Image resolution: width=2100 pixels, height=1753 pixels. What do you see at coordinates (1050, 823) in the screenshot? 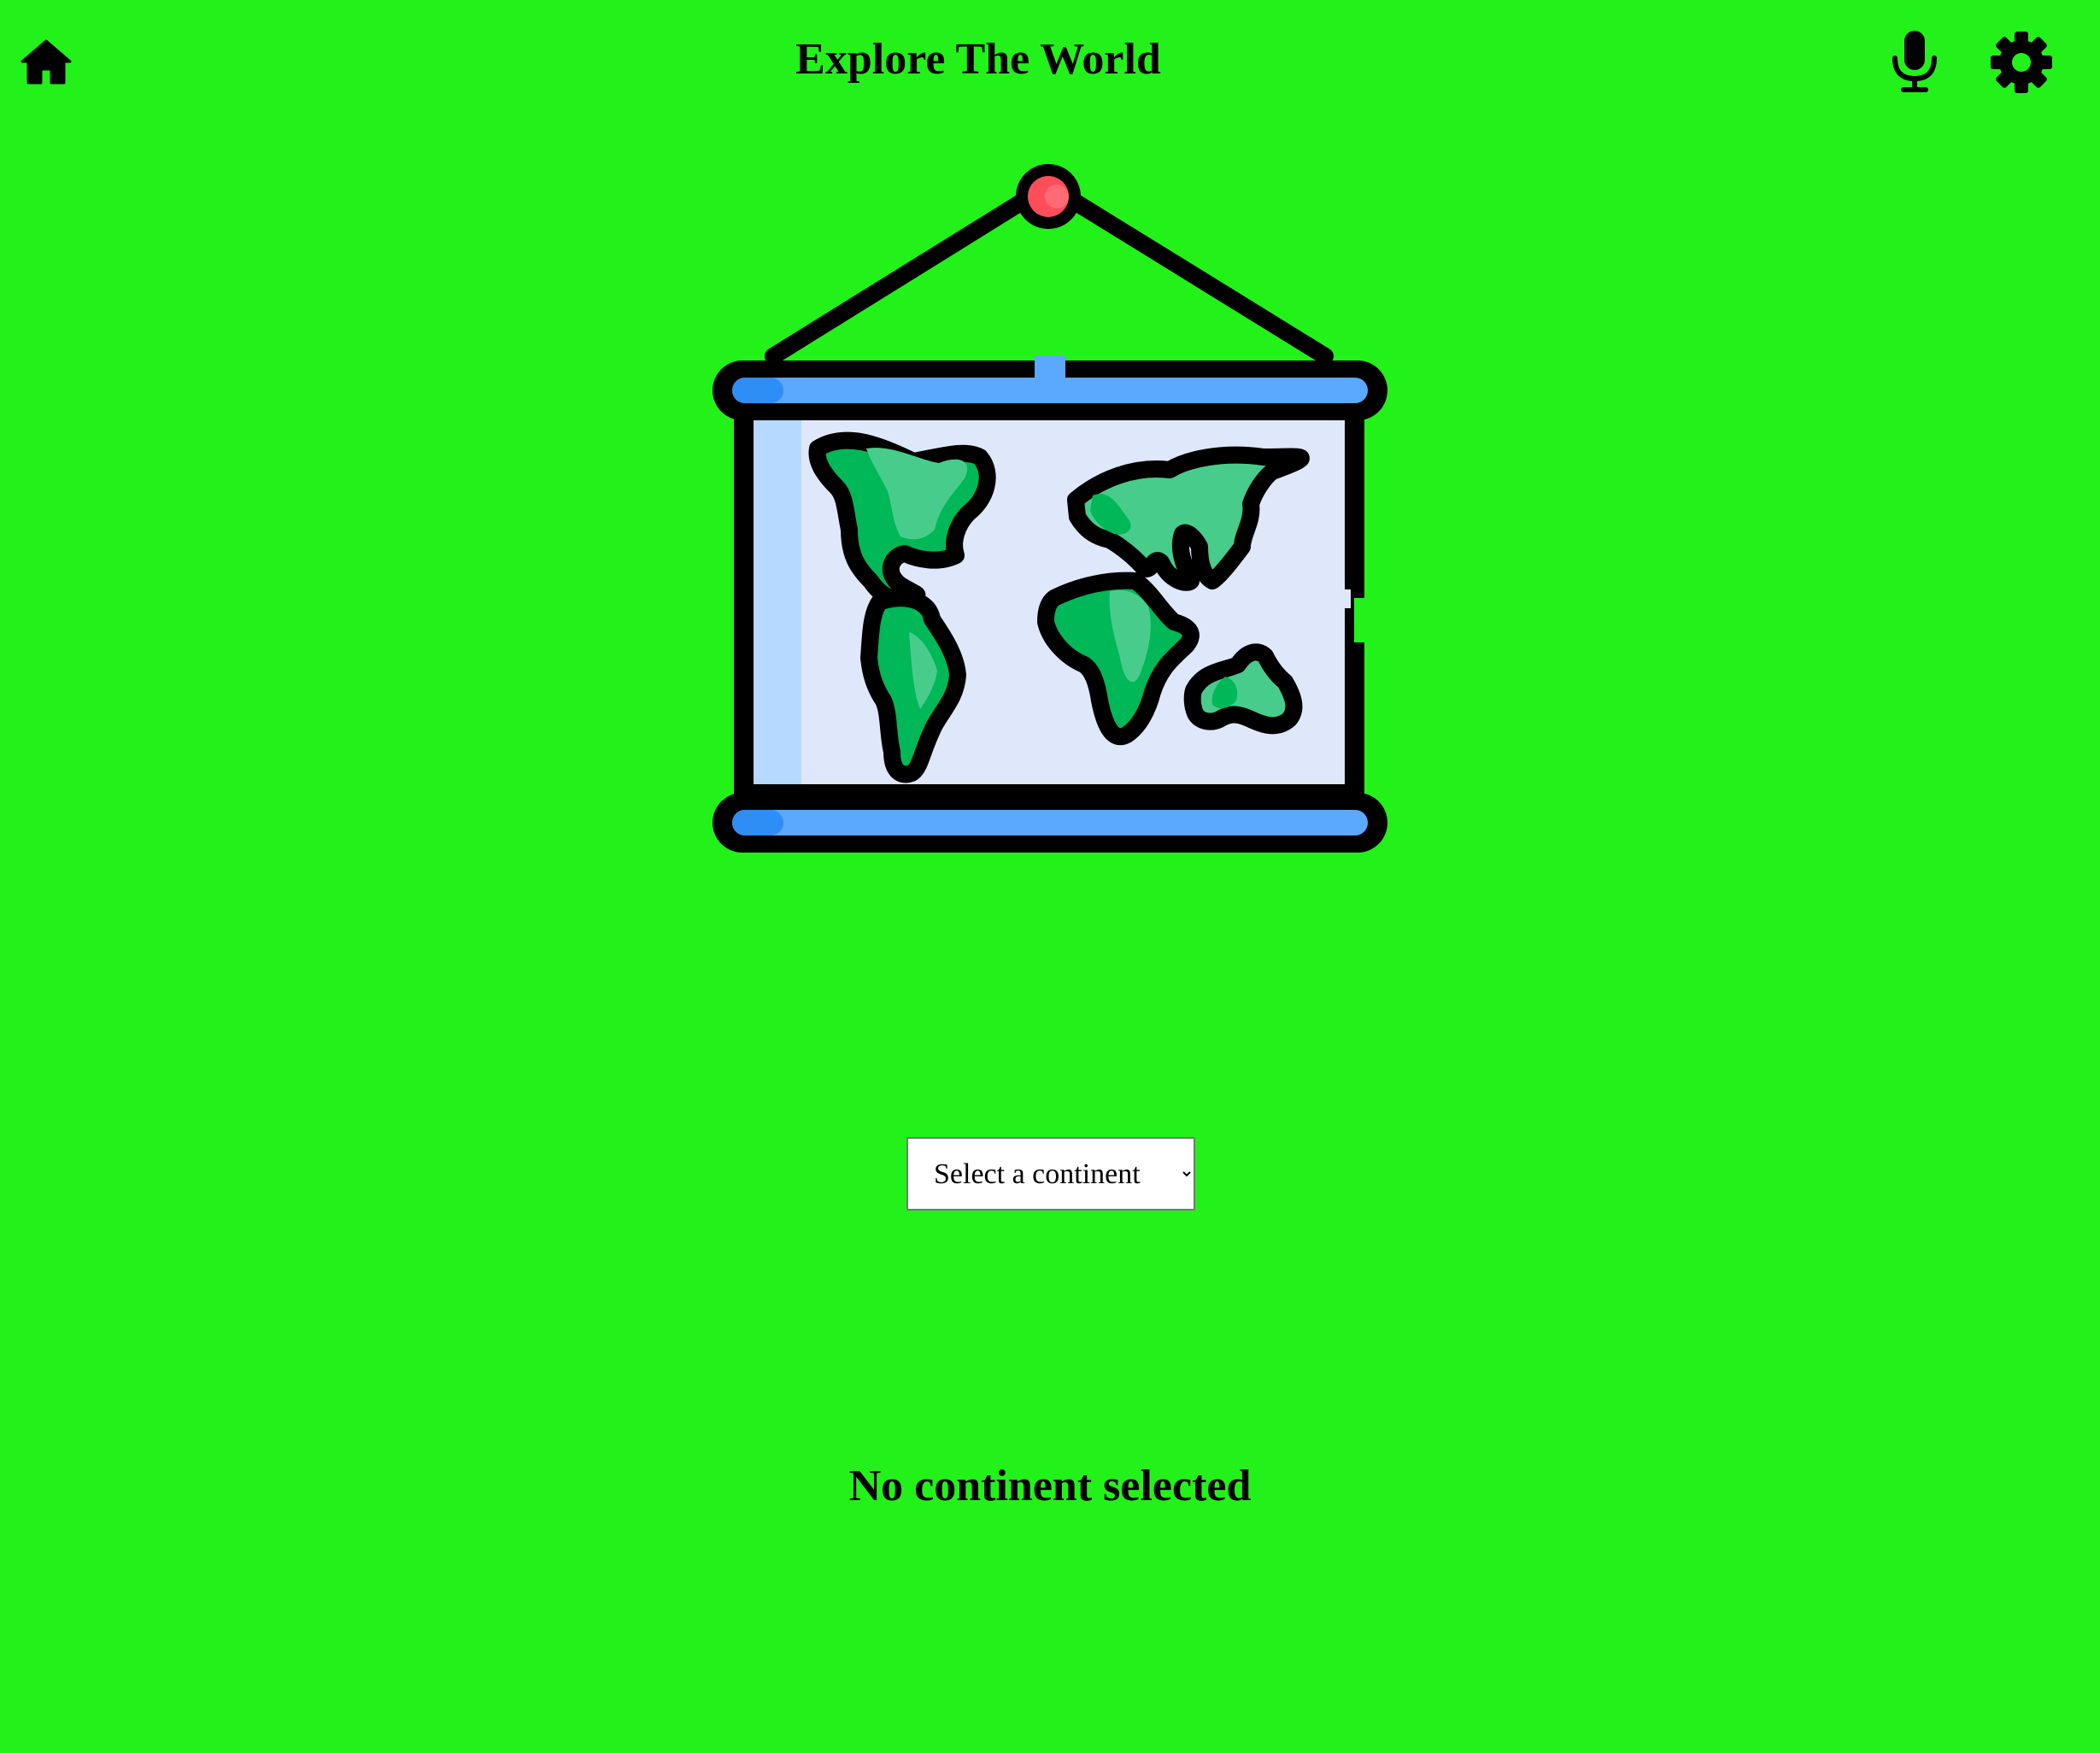
I see `bottom-roller` at bounding box center [1050, 823].